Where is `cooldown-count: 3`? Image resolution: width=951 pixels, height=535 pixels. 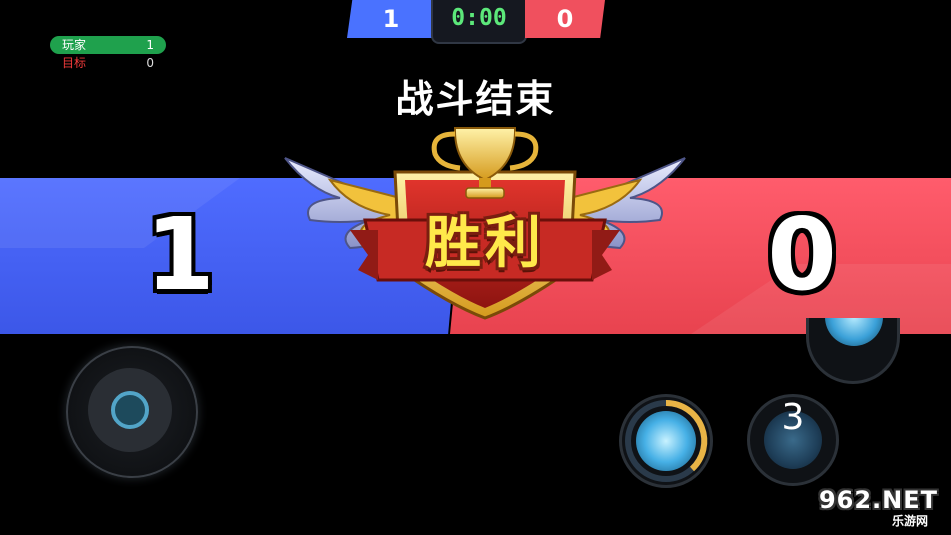 cooldown-count: 3 is located at coordinates (793, 417).